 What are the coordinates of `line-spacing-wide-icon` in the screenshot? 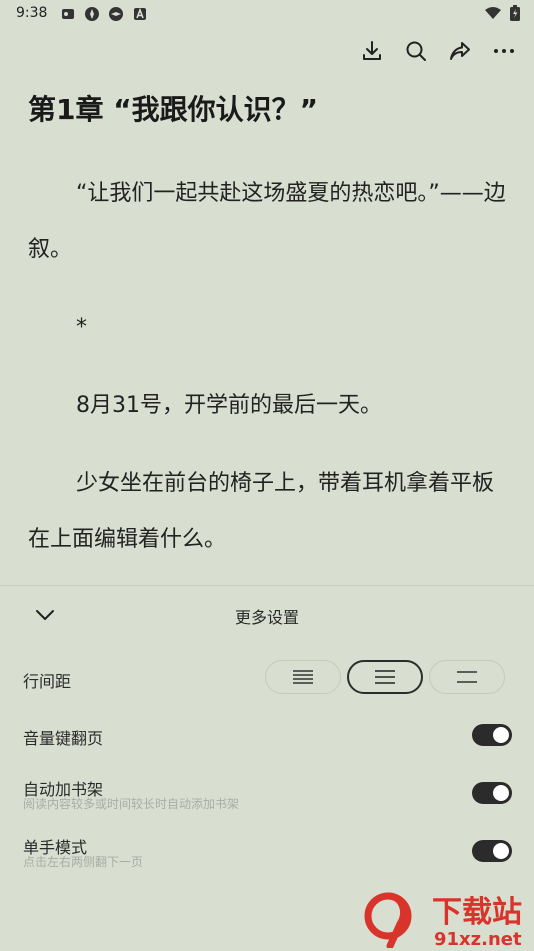 It's located at (467, 677).